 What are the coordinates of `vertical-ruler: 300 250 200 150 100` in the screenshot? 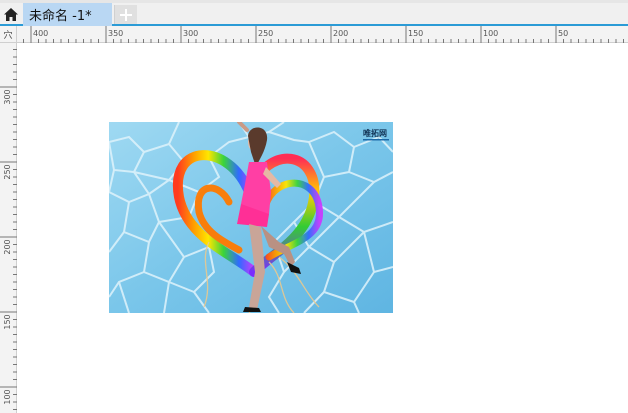 It's located at (8, 228).